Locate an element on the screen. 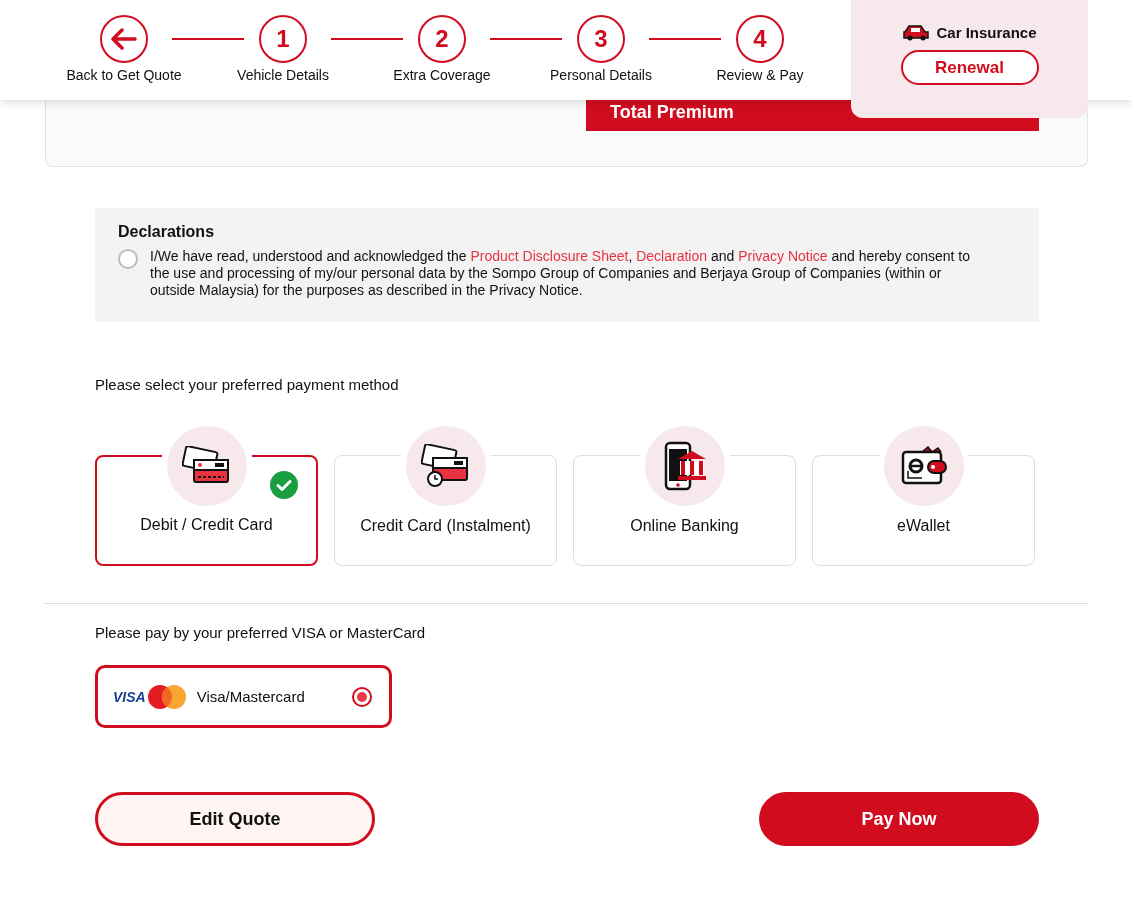  step-number: 1 is located at coordinates (283, 39).